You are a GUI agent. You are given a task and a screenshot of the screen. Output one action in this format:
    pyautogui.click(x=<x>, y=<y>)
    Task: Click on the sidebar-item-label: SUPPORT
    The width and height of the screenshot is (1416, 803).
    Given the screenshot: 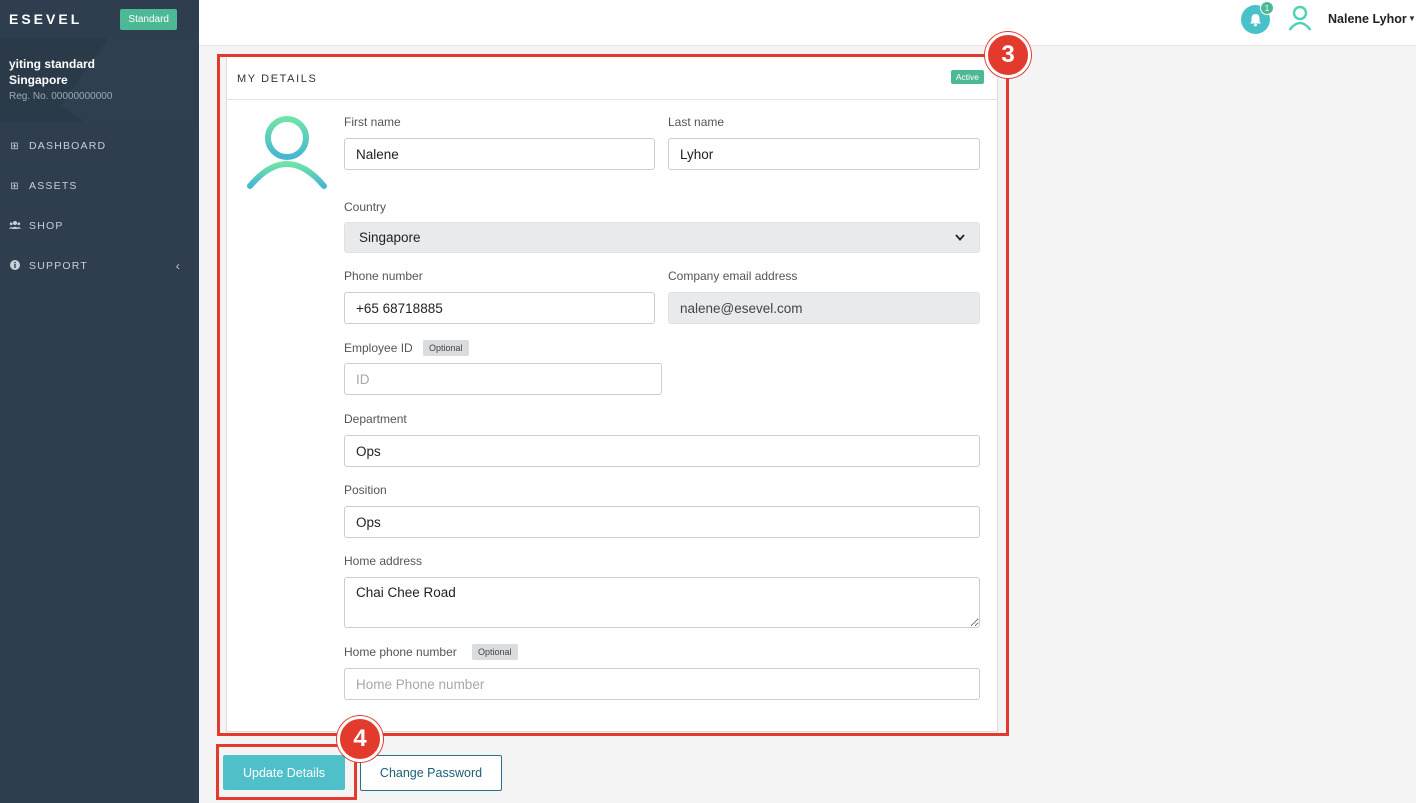 What is the action you would take?
    pyautogui.click(x=58, y=266)
    